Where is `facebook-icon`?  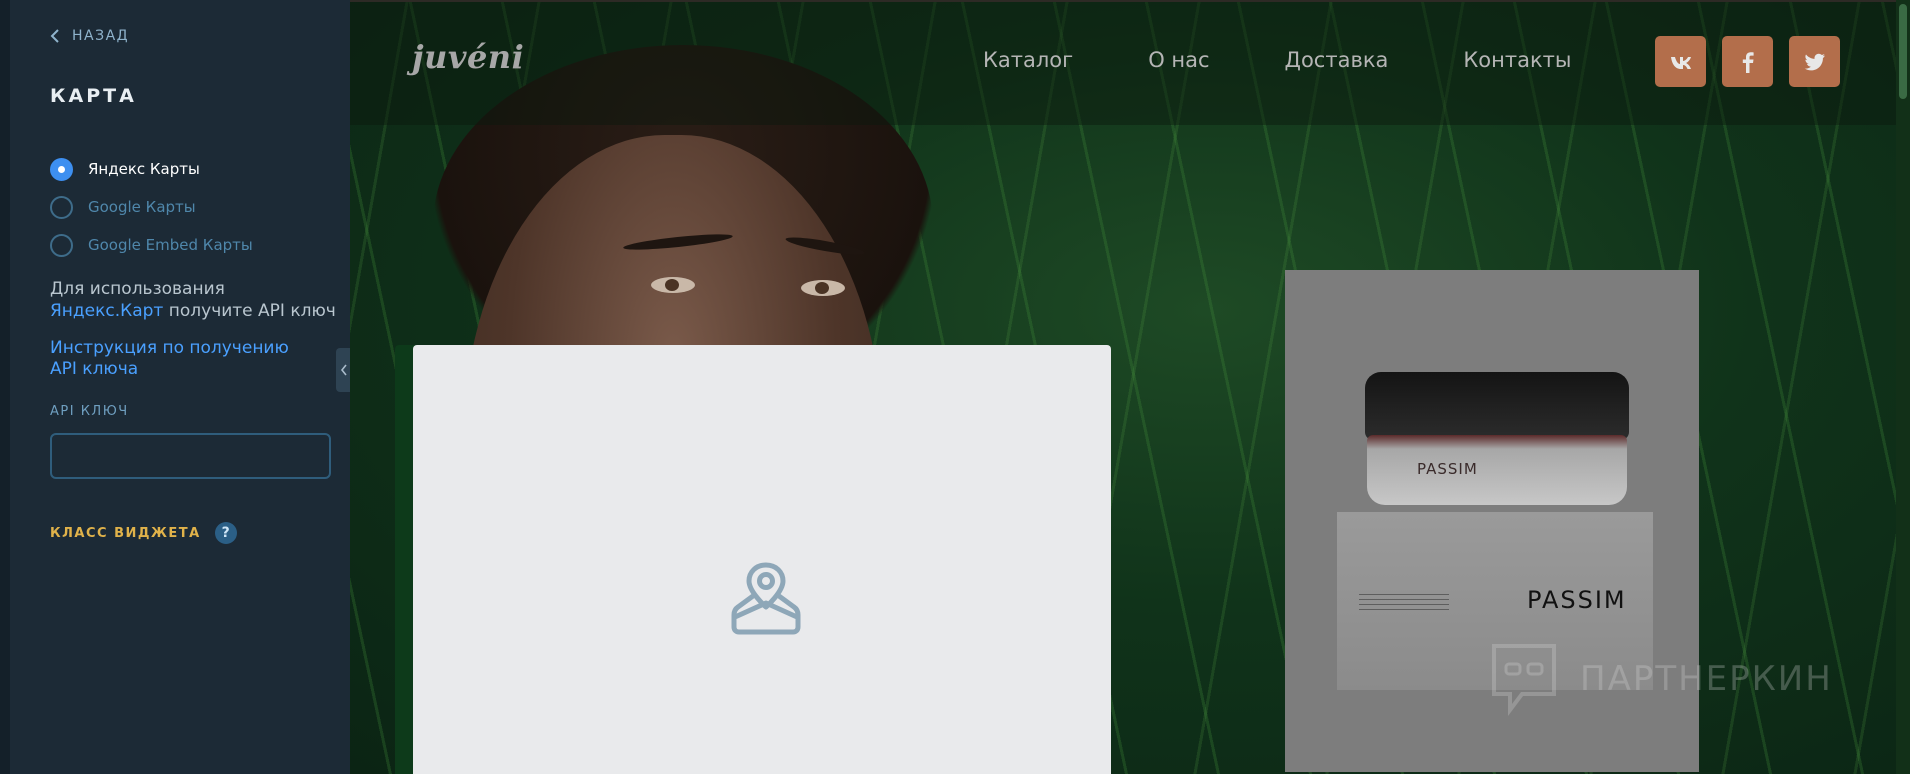 facebook-icon is located at coordinates (1748, 62).